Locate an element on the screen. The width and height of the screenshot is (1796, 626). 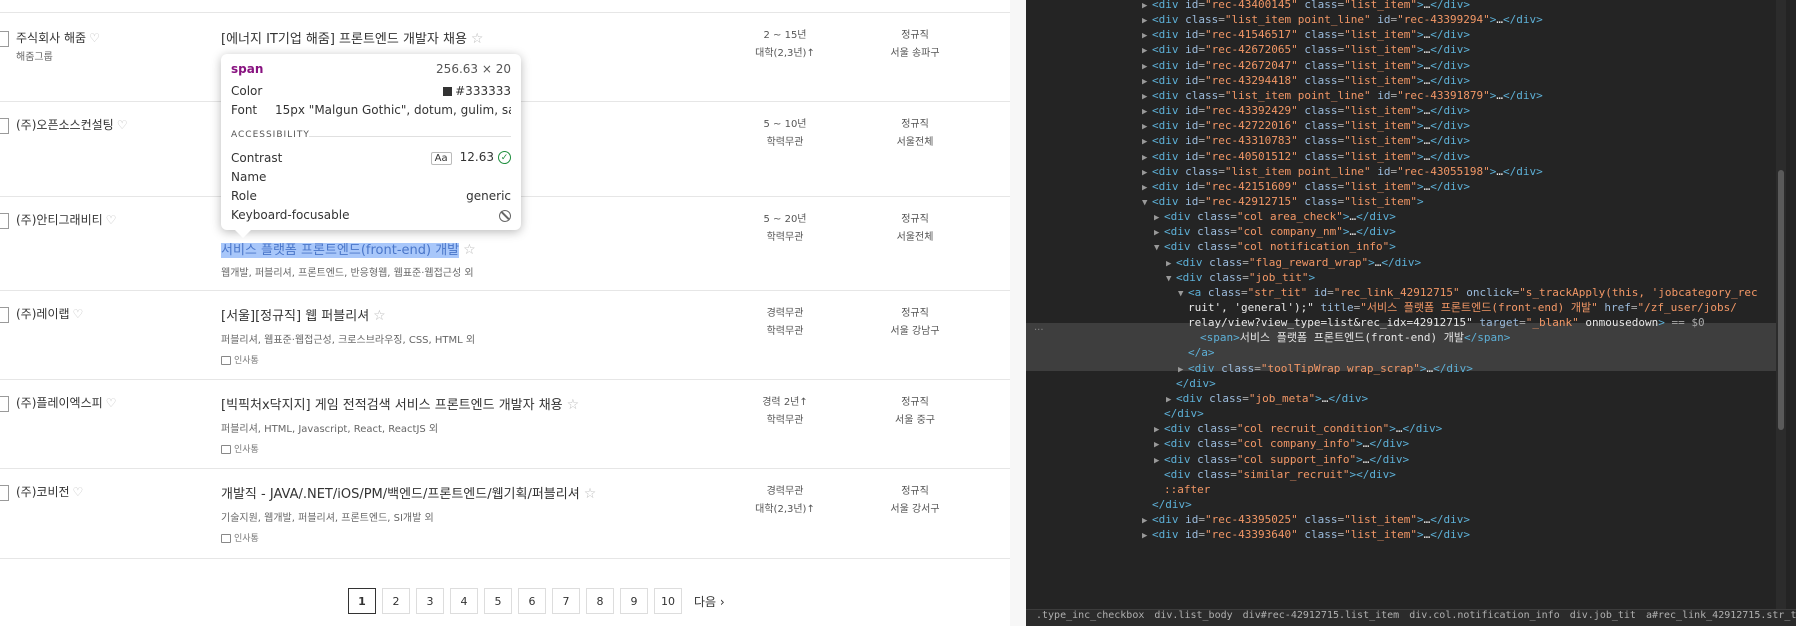
page-7-button: 7 is located at coordinates (566, 601).